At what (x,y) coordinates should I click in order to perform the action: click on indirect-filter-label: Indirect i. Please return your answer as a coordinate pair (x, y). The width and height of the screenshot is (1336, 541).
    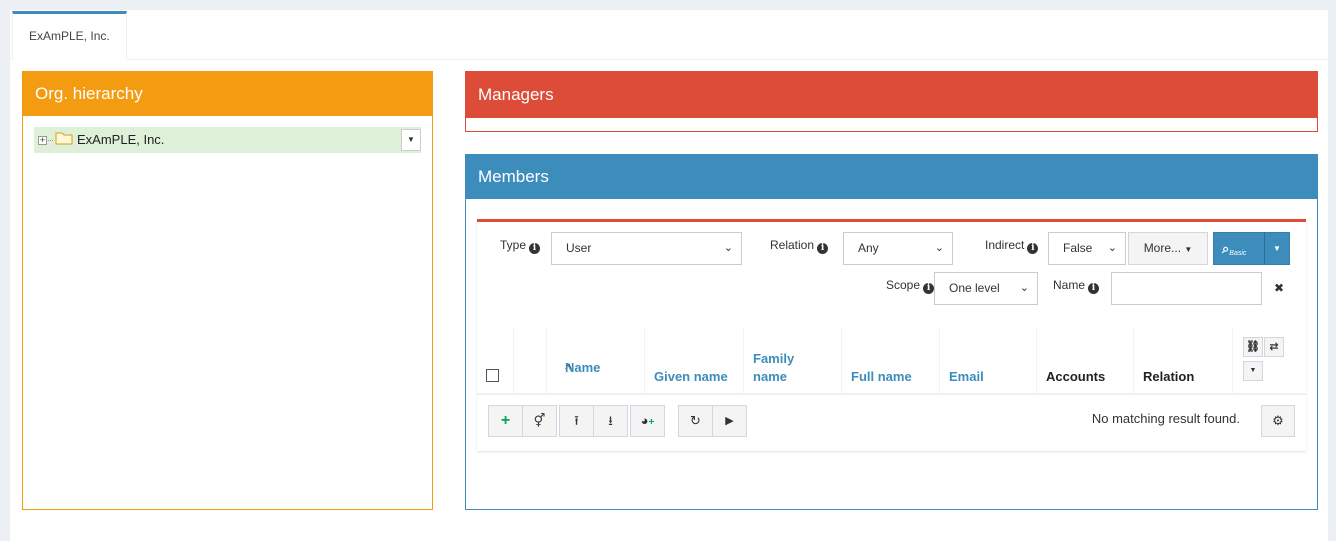
    Looking at the image, I should click on (1012, 246).